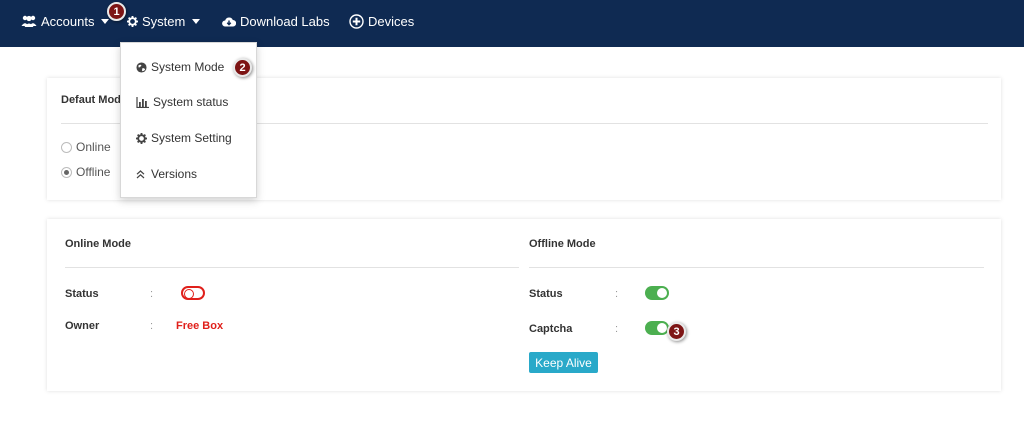 Image resolution: width=1024 pixels, height=434 pixels. I want to click on step-marker-2: 2, so click(242, 67).